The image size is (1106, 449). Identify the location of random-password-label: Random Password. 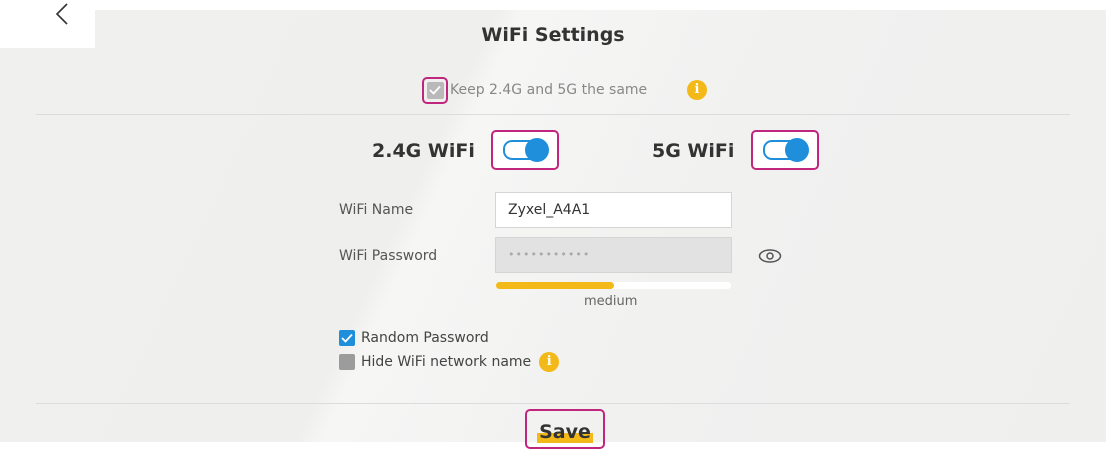
(425, 338).